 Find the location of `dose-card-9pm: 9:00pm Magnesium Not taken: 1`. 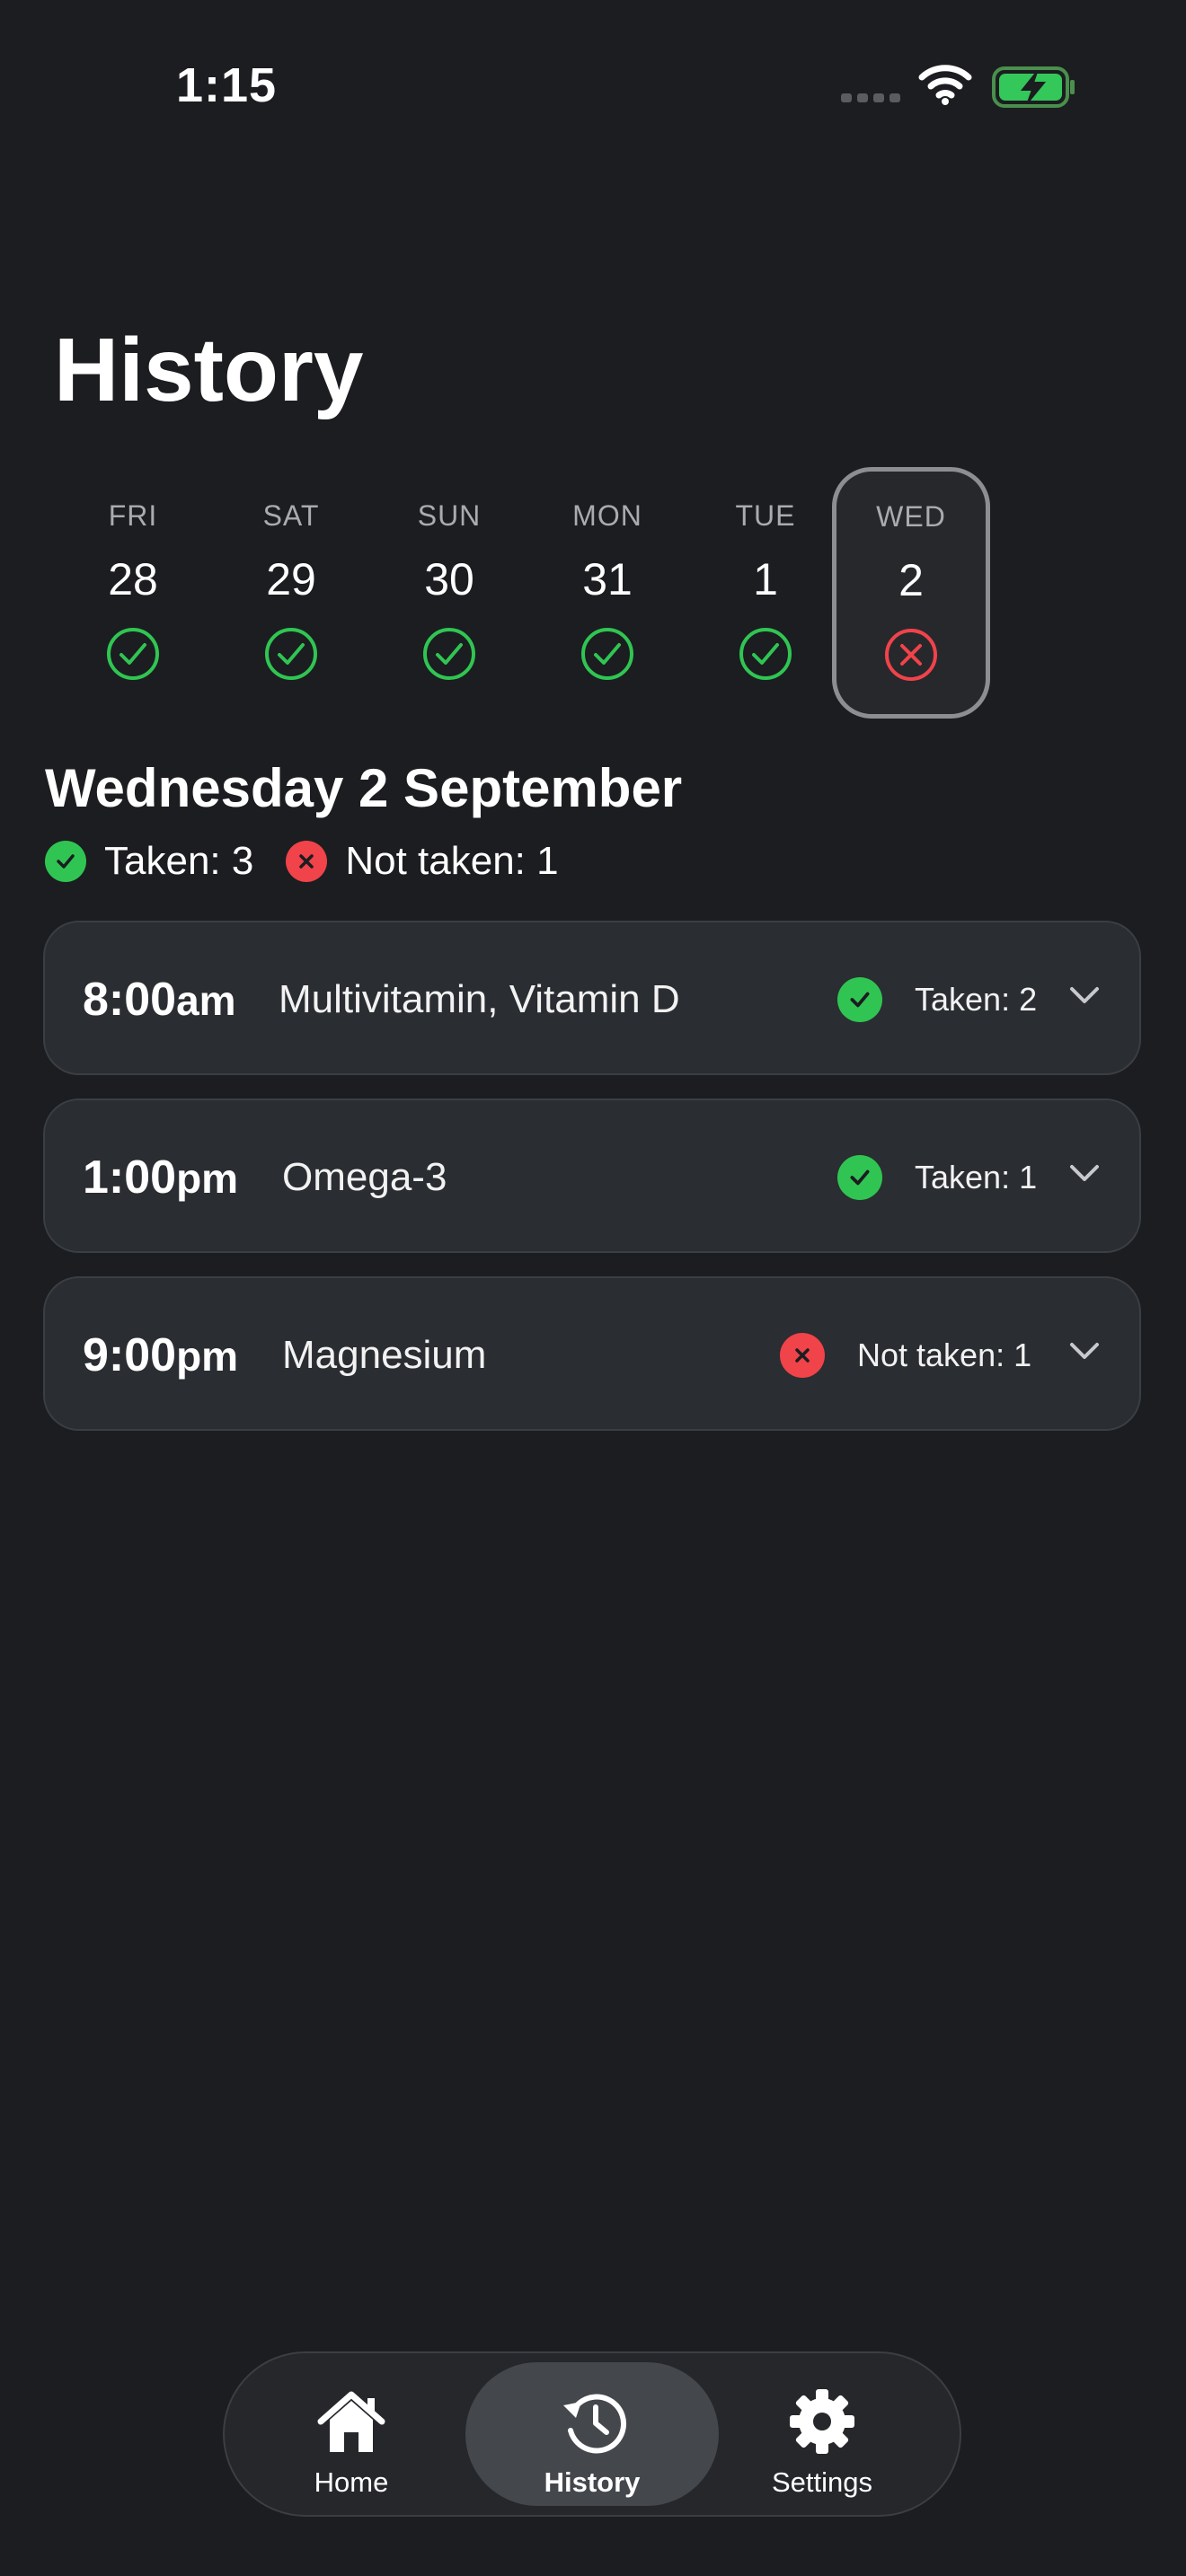

dose-card-9pm: 9:00pm Magnesium Not taken: 1 is located at coordinates (592, 1353).